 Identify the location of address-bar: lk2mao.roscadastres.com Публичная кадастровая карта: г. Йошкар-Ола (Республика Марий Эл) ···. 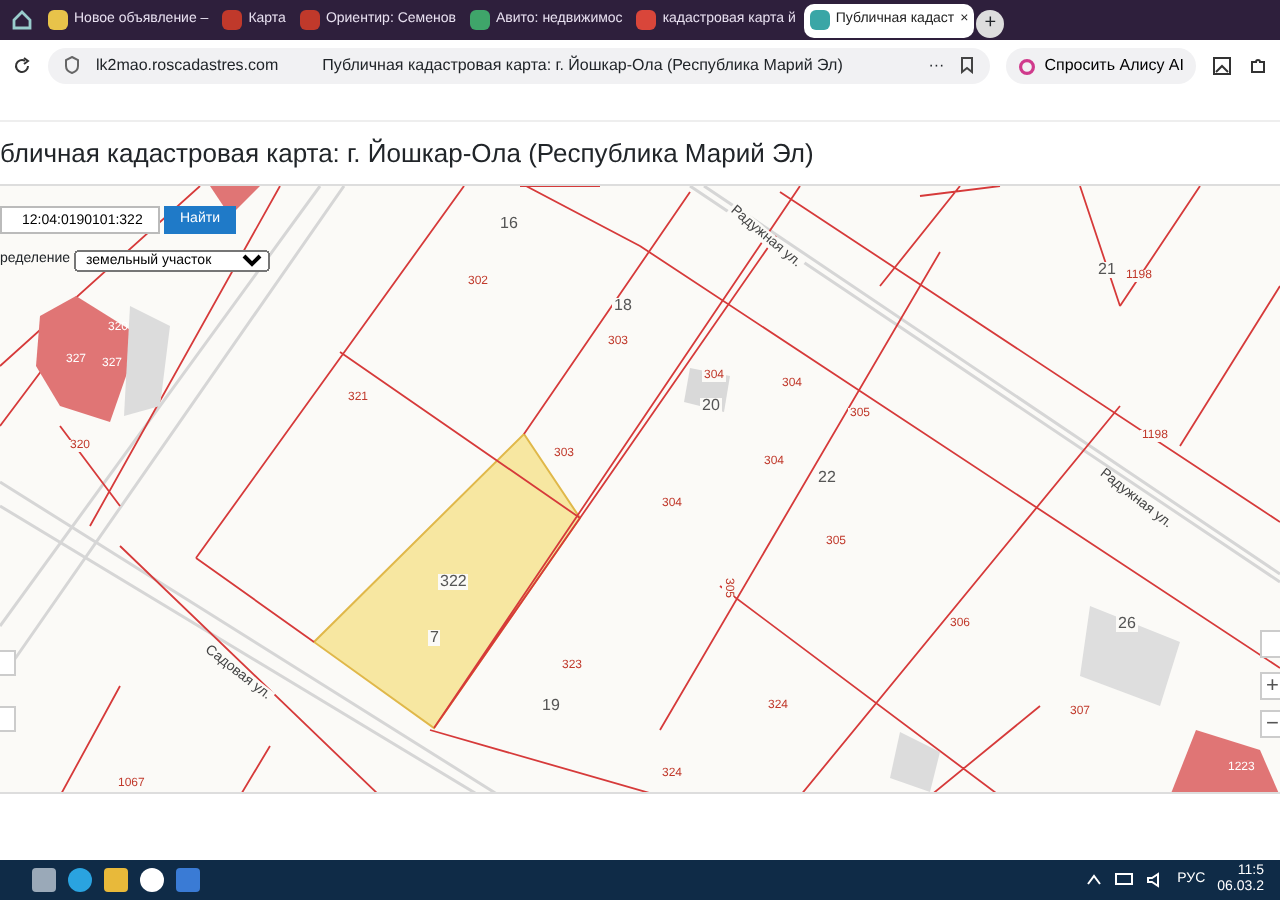
(519, 66).